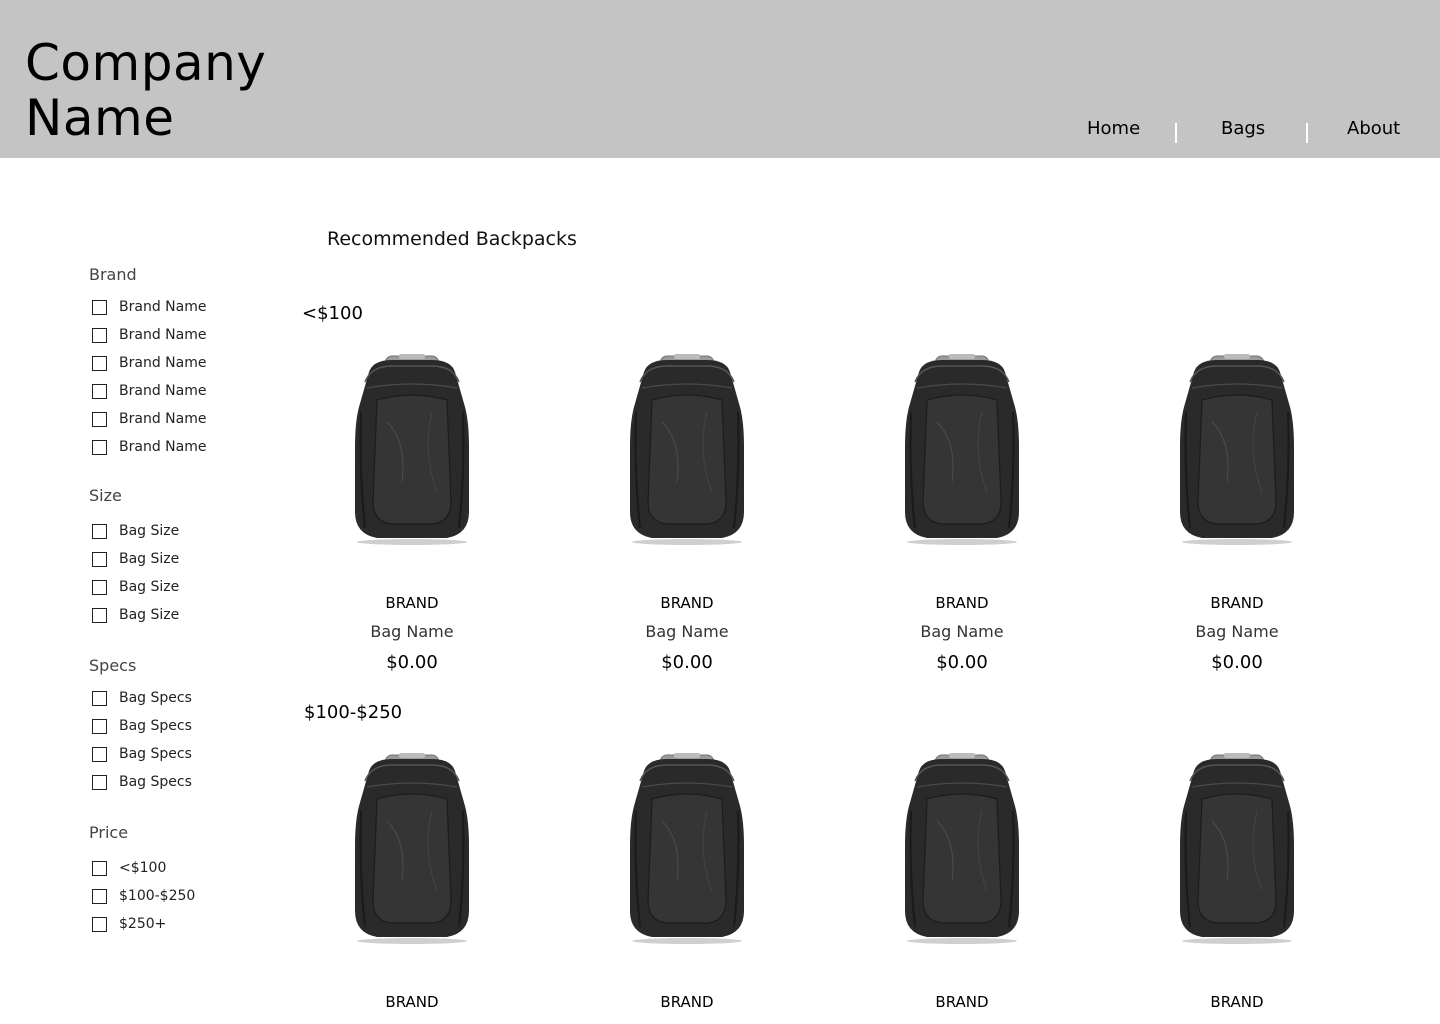 This screenshot has height=1024, width=1440. What do you see at coordinates (143, 896) in the screenshot?
I see `filter-price-option: $100-$250` at bounding box center [143, 896].